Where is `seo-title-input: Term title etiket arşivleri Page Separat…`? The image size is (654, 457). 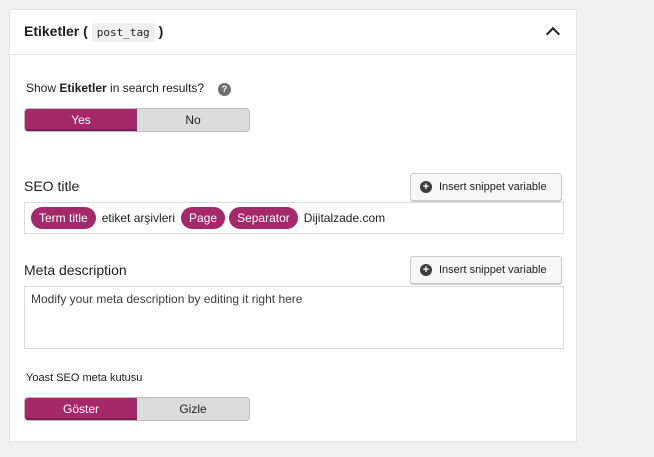 seo-title-input: Term title etiket arşivleri Page Separat… is located at coordinates (294, 218).